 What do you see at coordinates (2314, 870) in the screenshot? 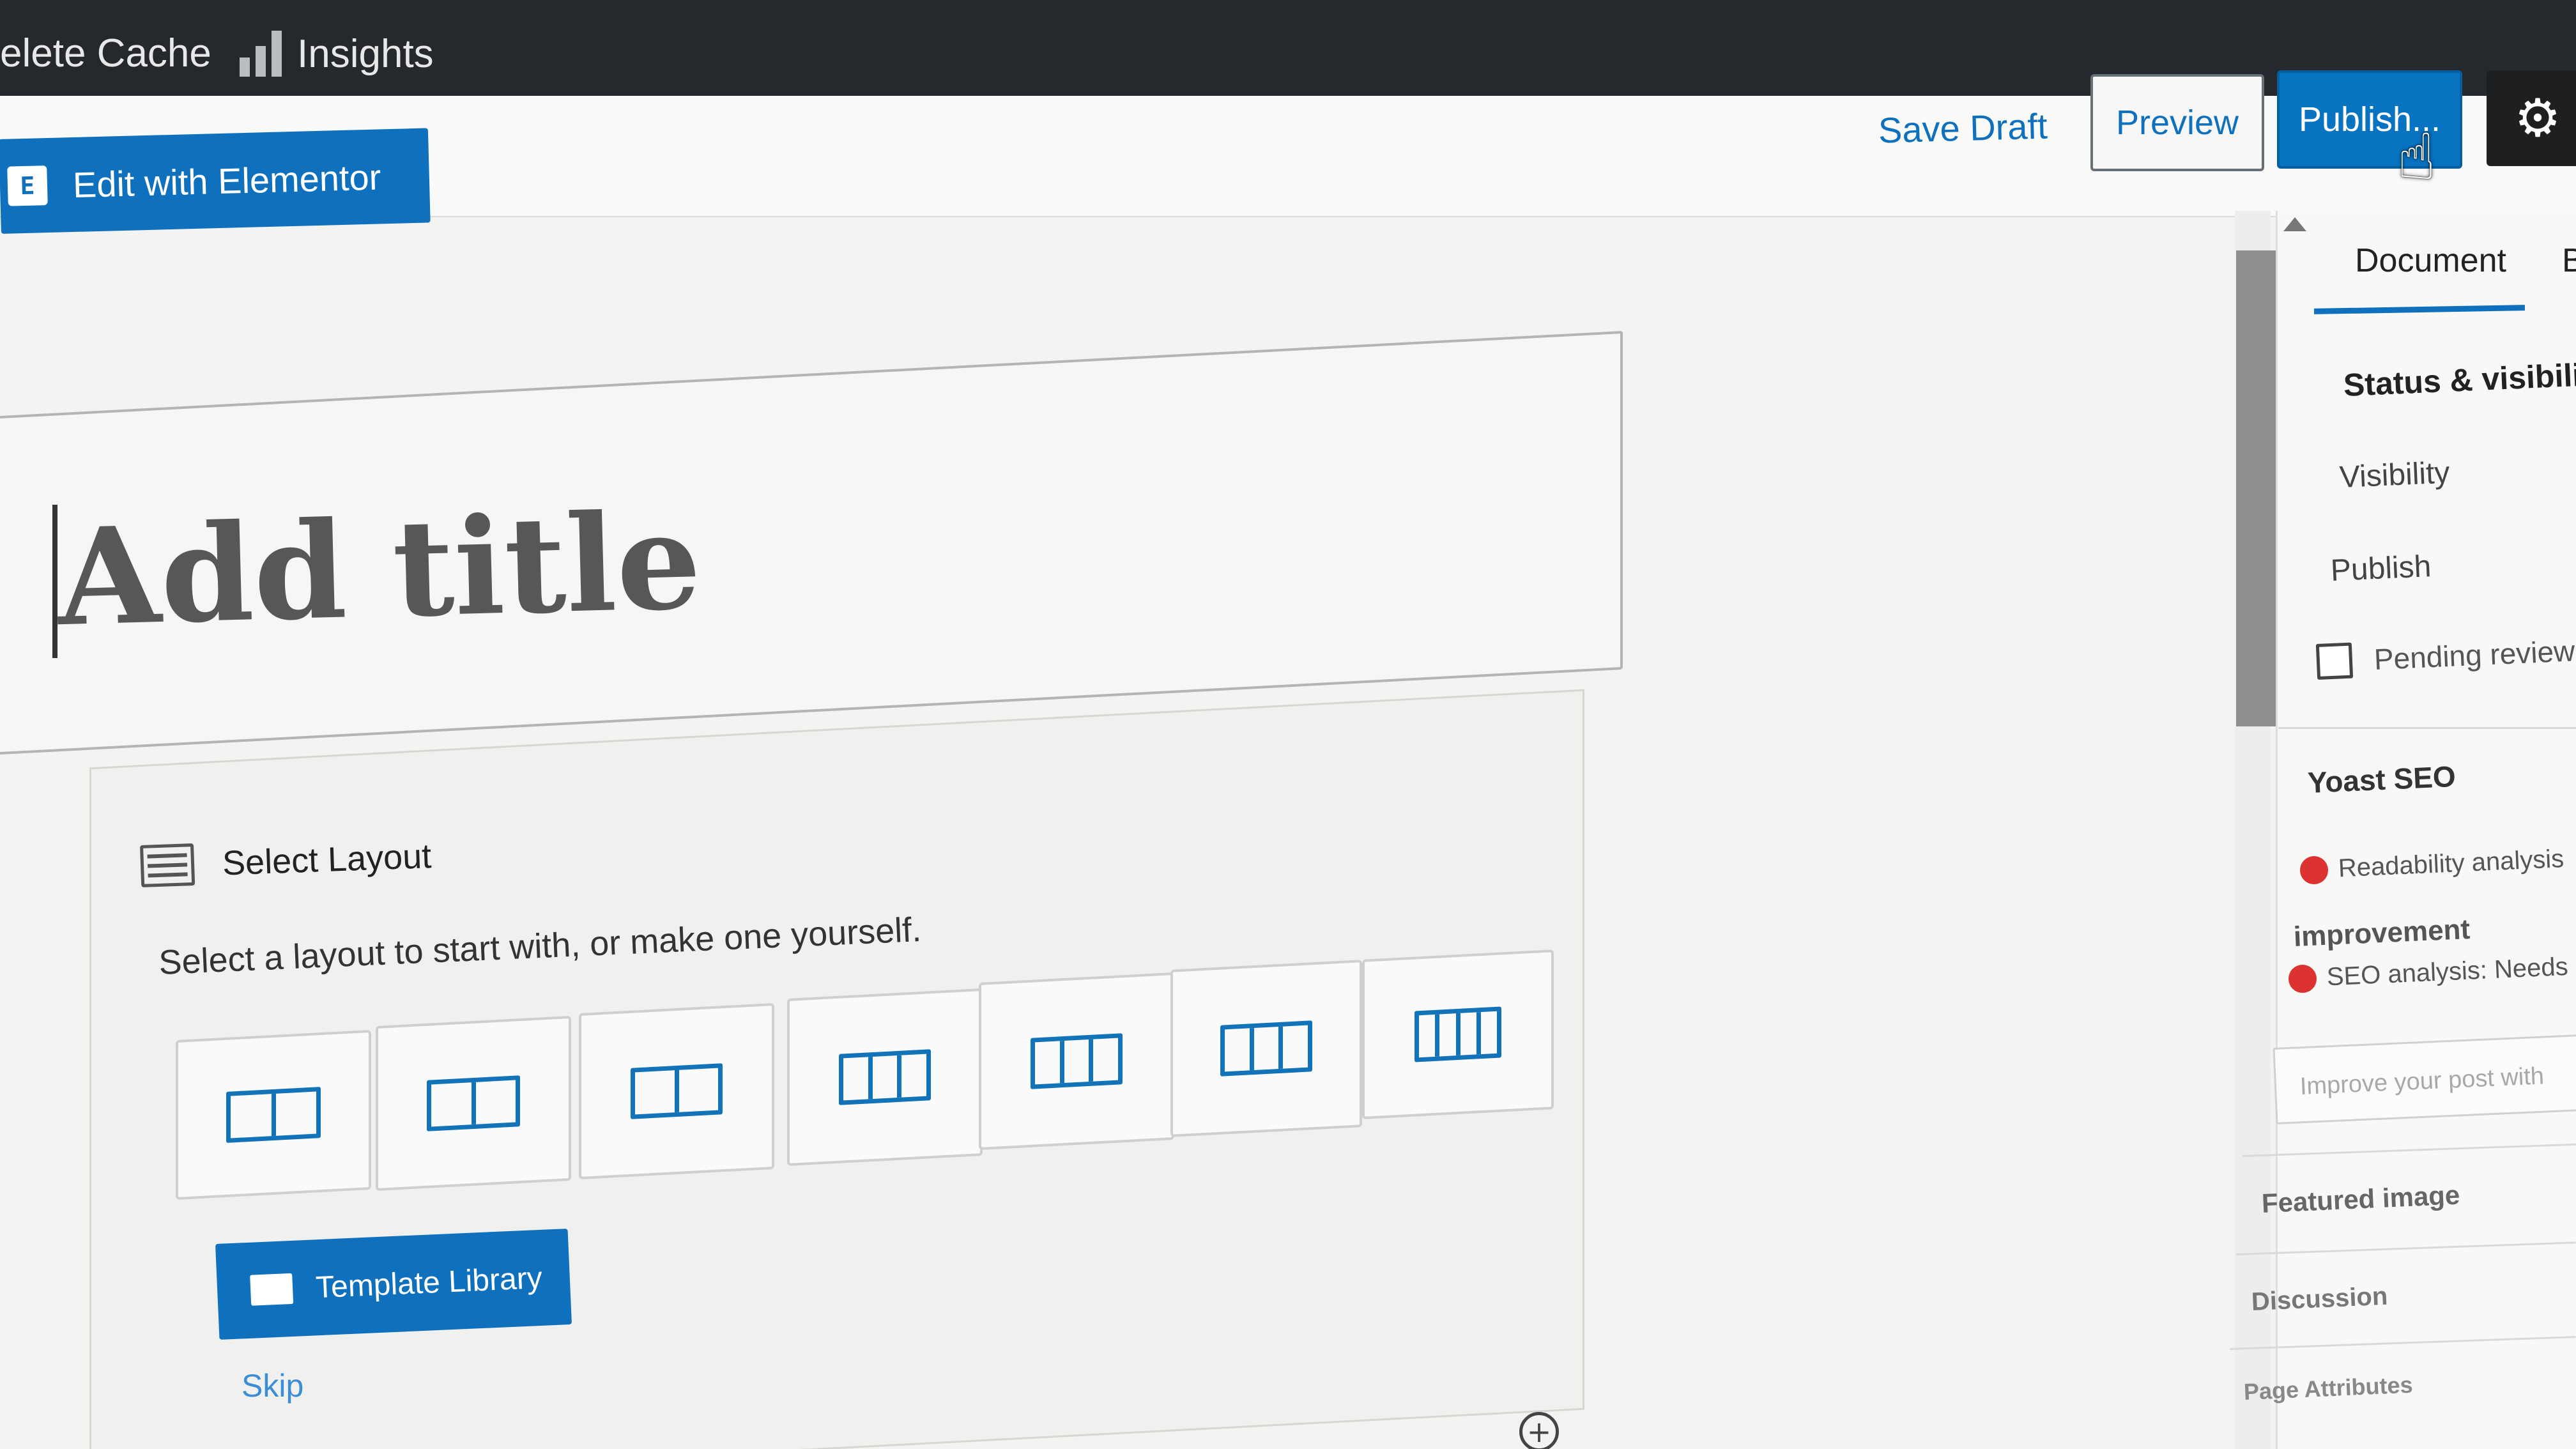
I see `readability-status-dot-icon` at bounding box center [2314, 870].